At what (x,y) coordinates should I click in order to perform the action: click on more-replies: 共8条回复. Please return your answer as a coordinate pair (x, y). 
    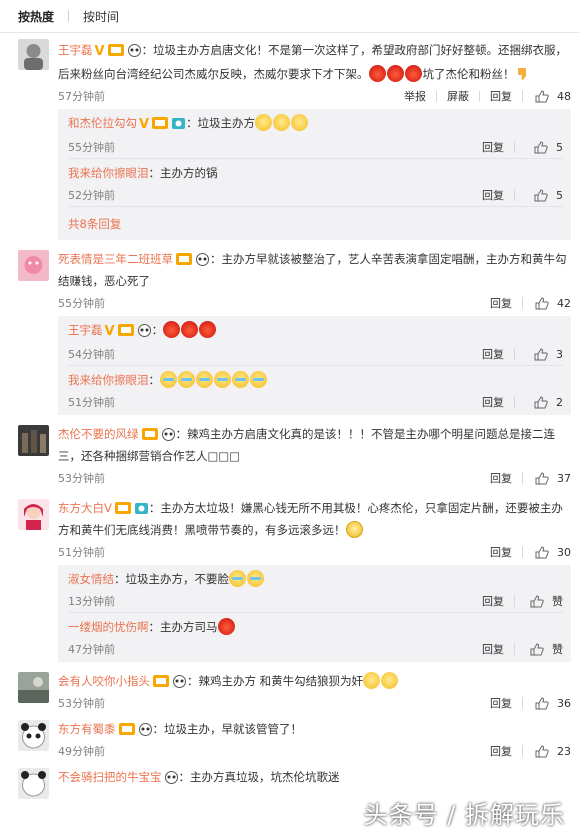
    Looking at the image, I should click on (315, 222).